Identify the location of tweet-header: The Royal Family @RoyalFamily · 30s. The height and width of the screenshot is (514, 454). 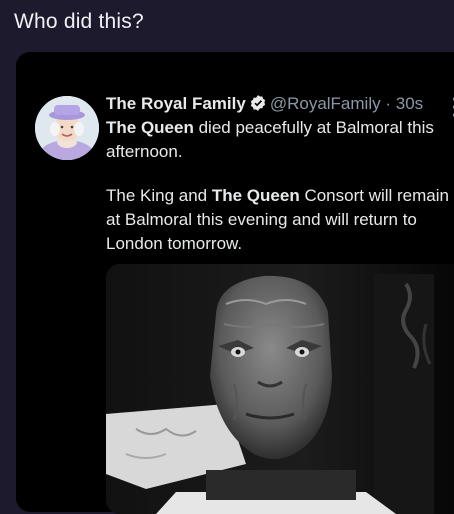
(264, 105).